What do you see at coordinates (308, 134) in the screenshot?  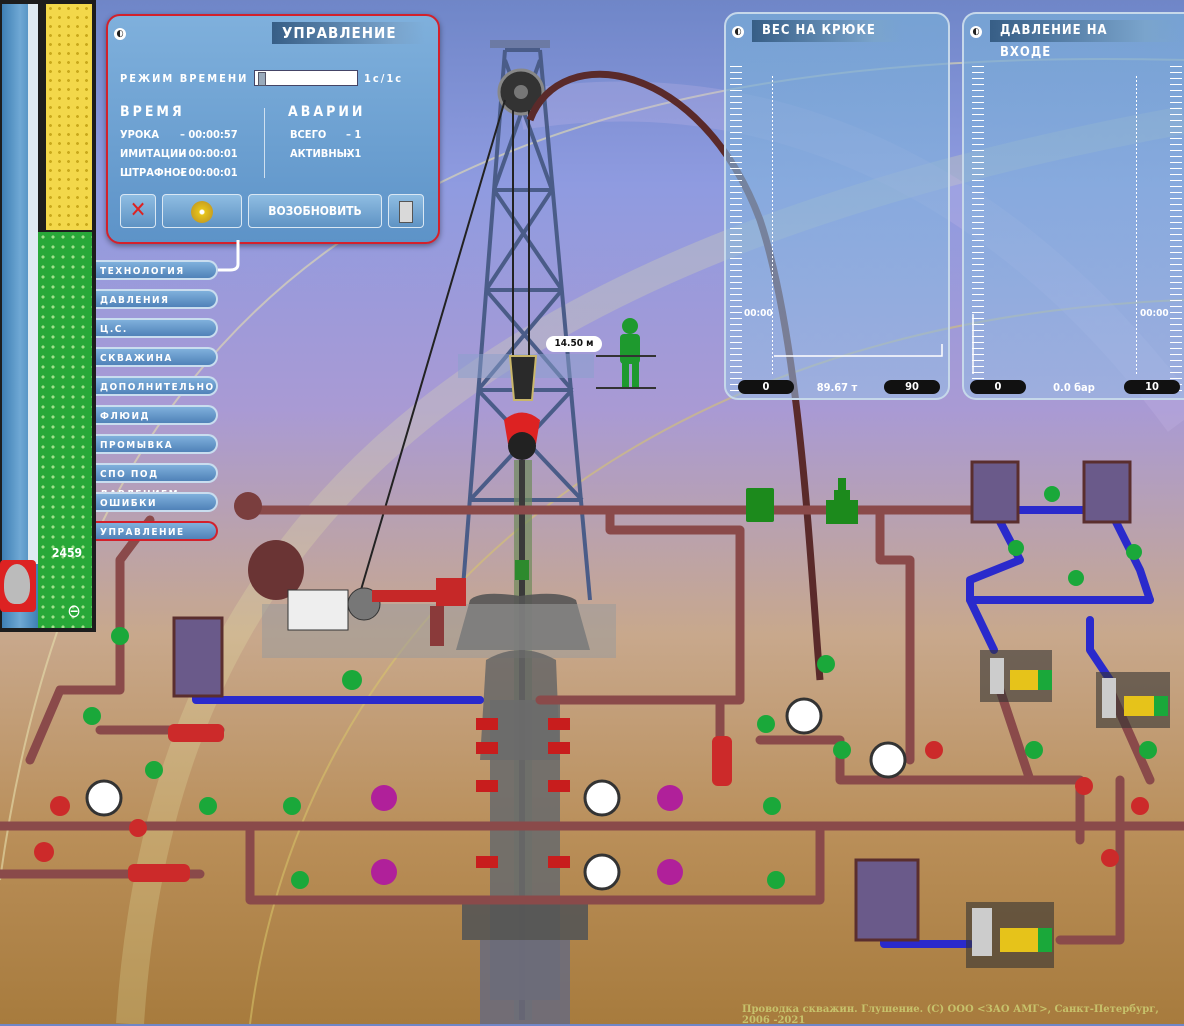 I see `alarms-total-label: ВСЕГО` at bounding box center [308, 134].